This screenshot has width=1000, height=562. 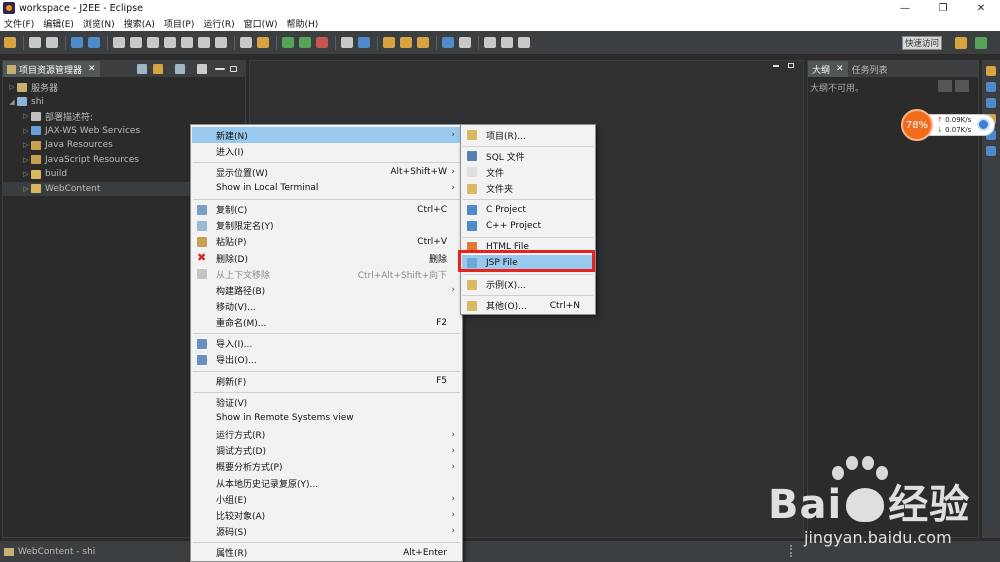 I want to click on print-icon, so click(x=77, y=42).